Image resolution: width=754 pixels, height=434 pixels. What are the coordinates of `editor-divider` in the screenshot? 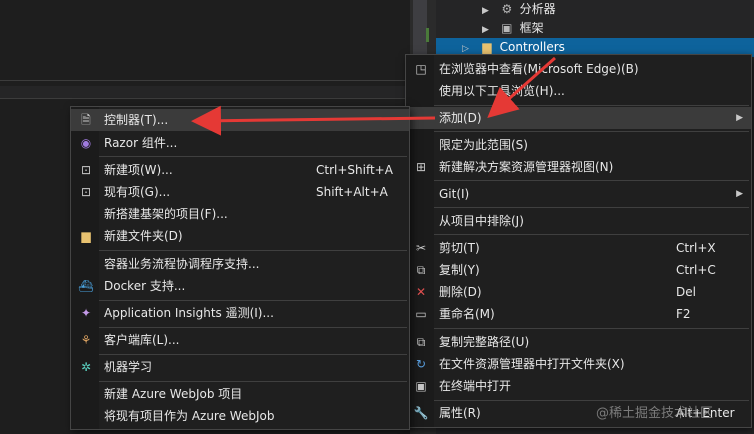 It's located at (205, 80).